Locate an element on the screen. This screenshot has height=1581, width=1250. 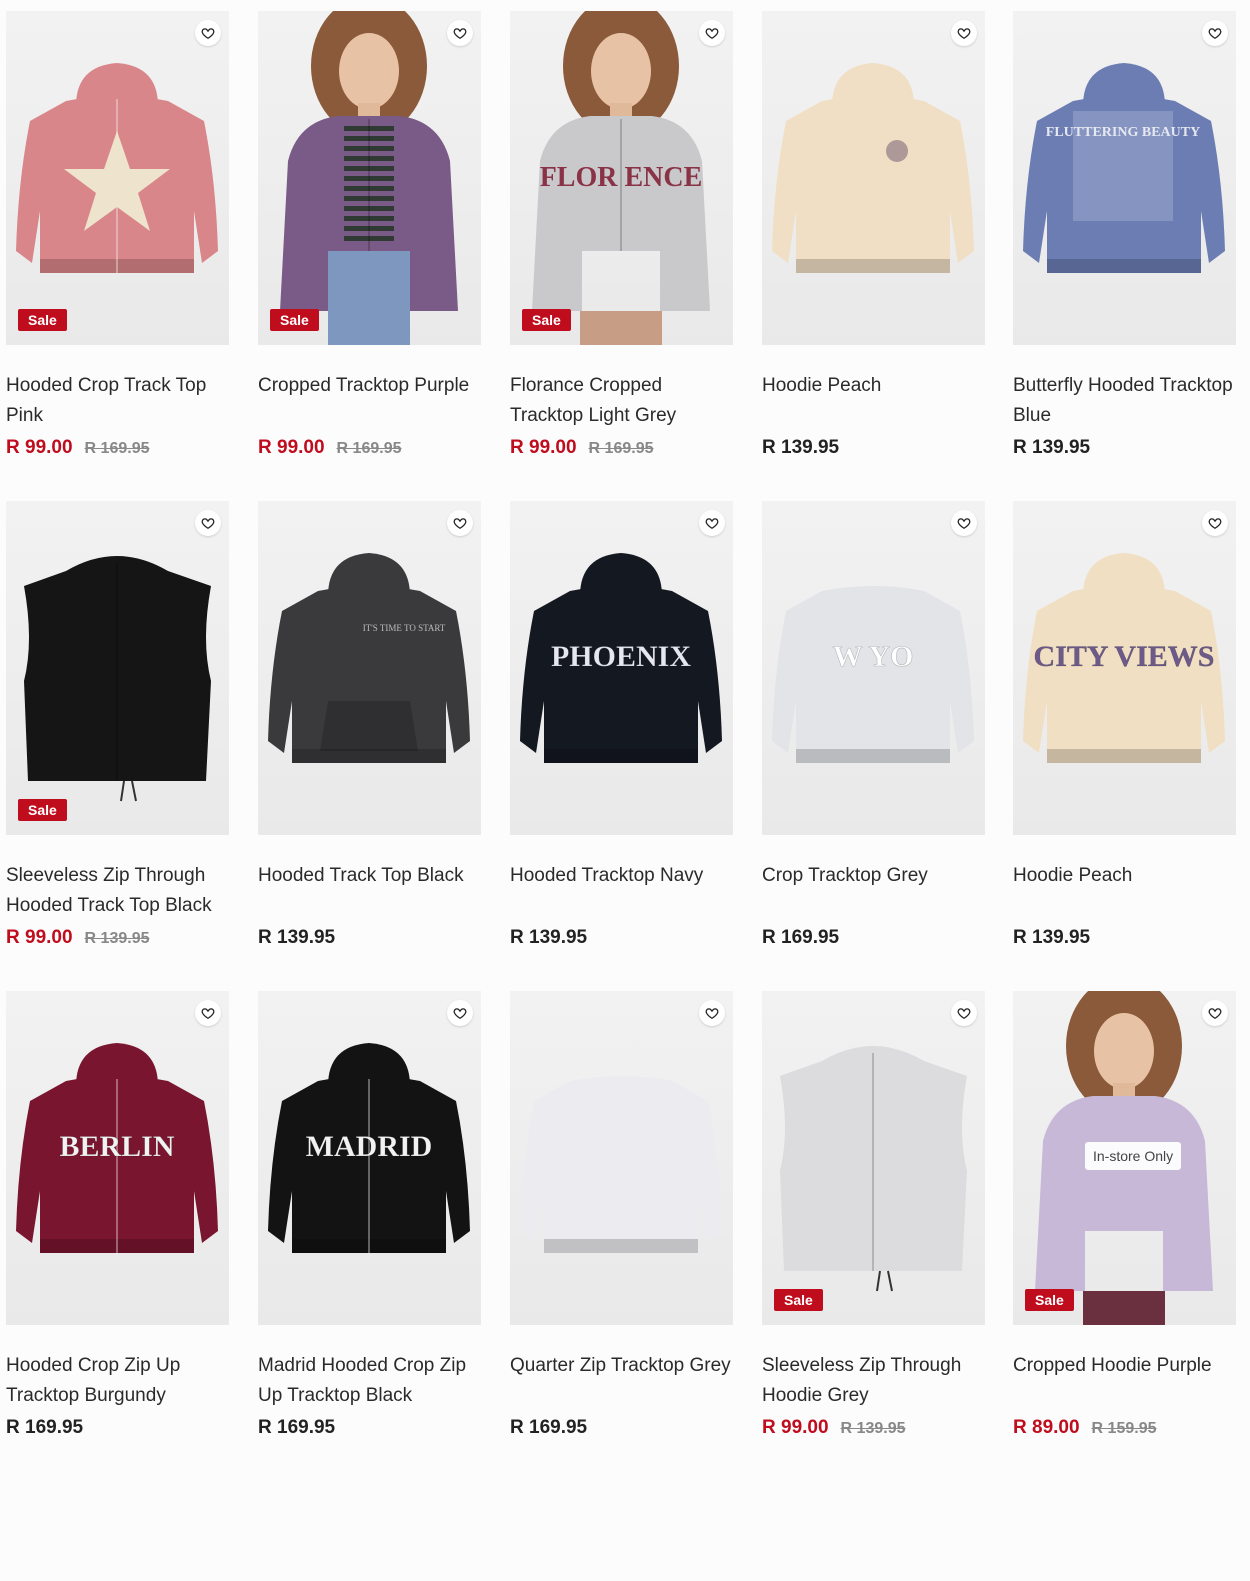
product-image: PHOENIX is located at coordinates (621, 668).